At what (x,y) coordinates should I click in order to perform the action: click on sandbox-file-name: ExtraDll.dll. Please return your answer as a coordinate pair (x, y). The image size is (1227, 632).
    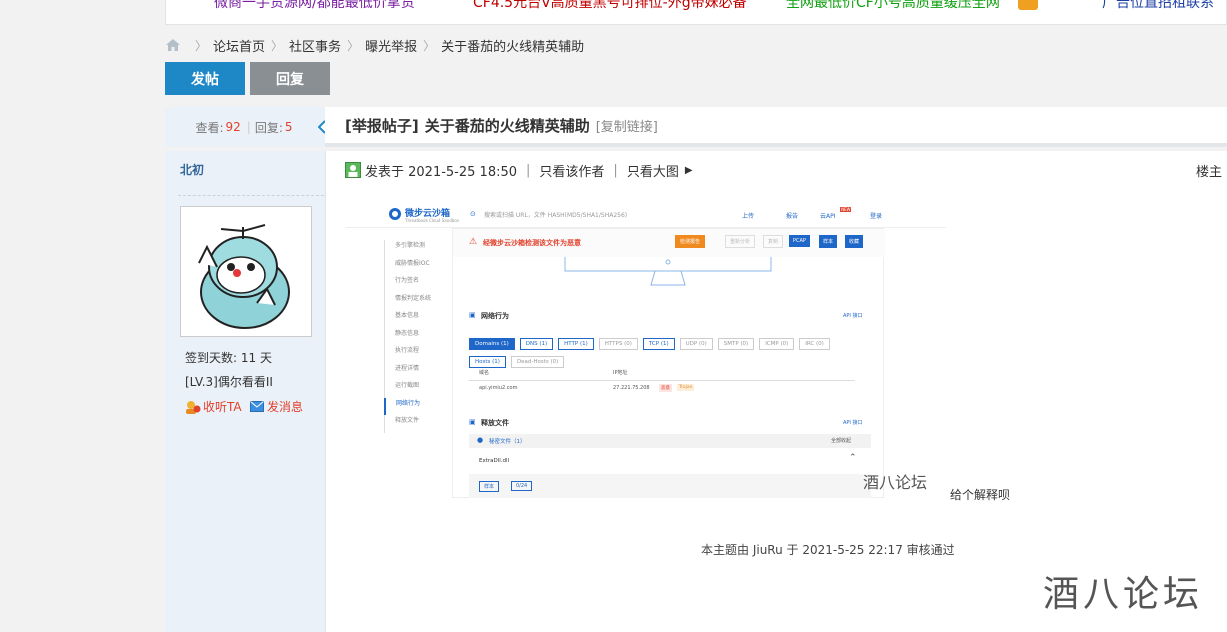
    Looking at the image, I should click on (494, 461).